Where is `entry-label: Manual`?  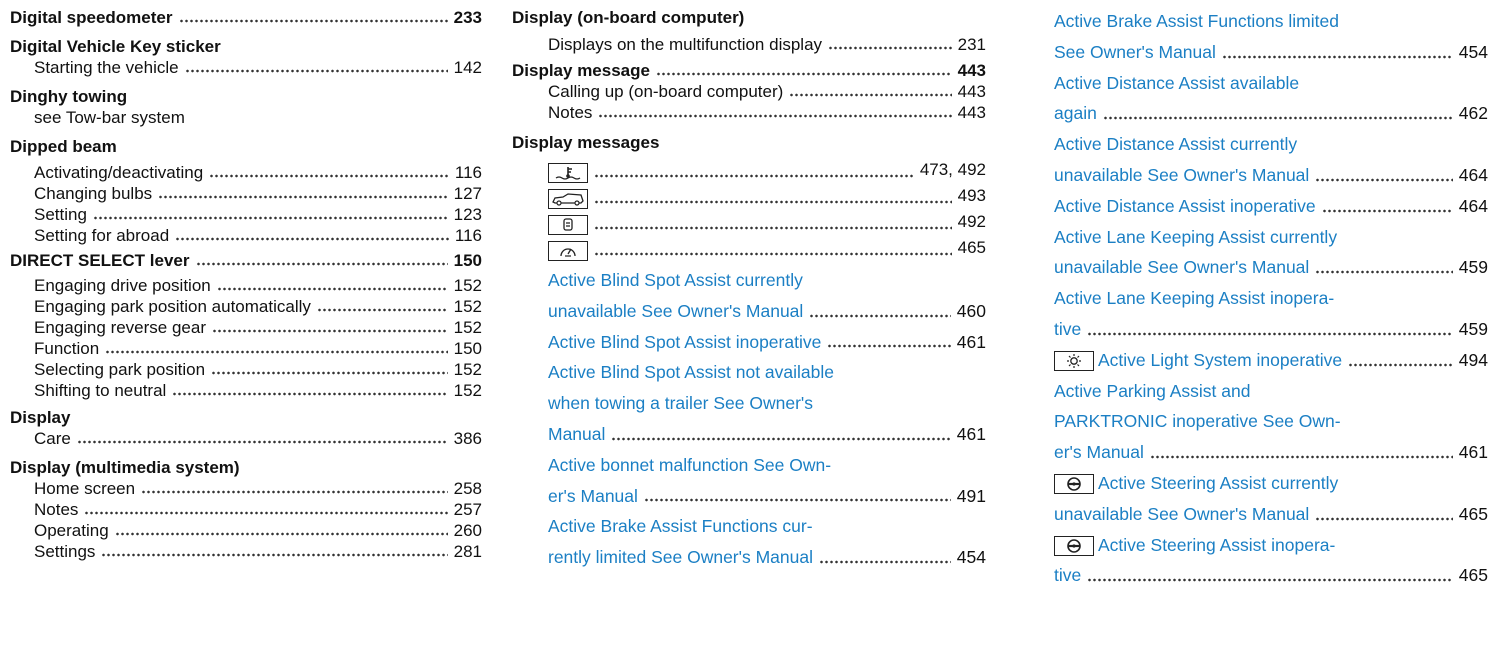
entry-label: Manual is located at coordinates (577, 433).